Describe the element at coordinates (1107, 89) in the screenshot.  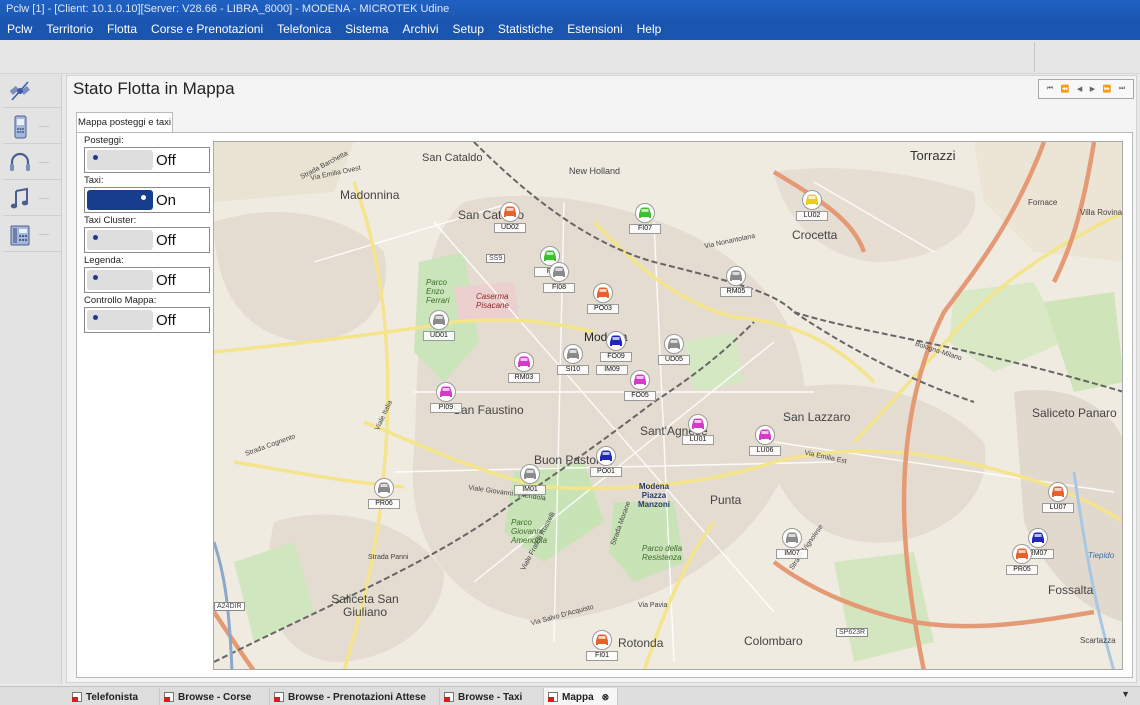
I see `fast-forward-icon: ⏩` at that location.